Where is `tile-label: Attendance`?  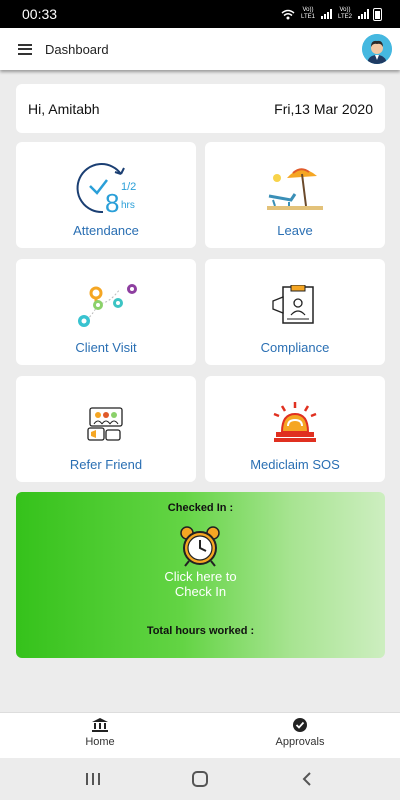
tile-label: Attendance is located at coordinates (106, 230).